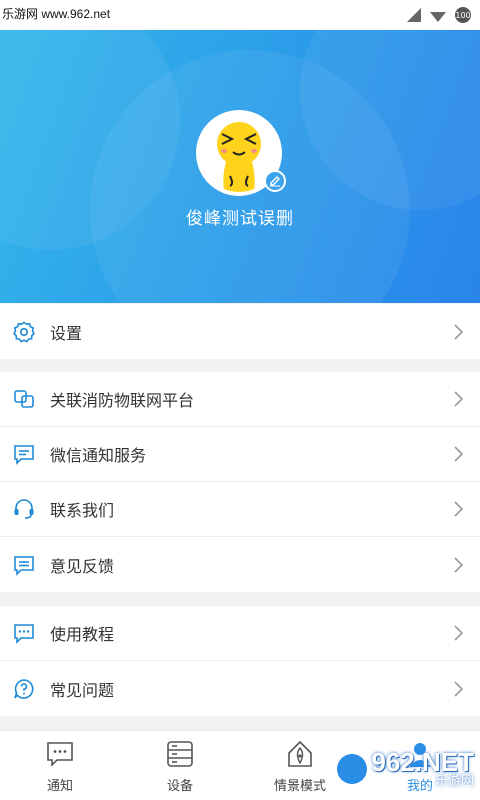 This screenshot has height=800, width=480. What do you see at coordinates (240, 688) in the screenshot?
I see `menu-item-faq: 常见问题` at bounding box center [240, 688].